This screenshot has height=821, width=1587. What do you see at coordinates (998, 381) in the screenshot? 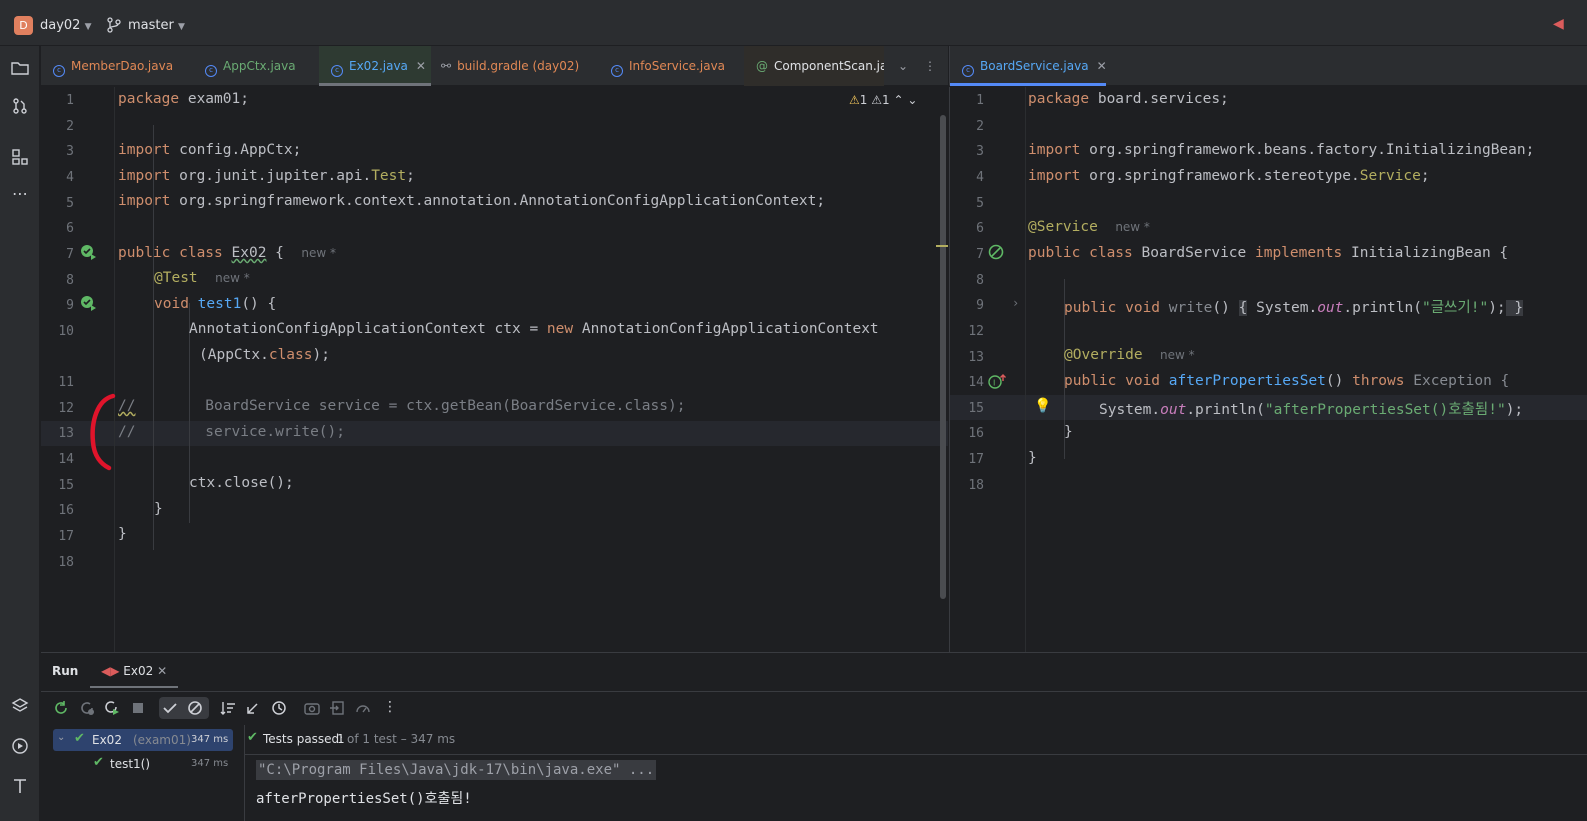
I see `implements-method-icon: I` at bounding box center [998, 381].